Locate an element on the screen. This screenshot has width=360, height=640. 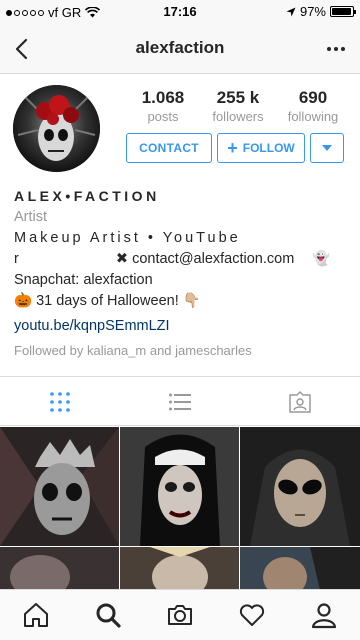
search-icon is located at coordinates (108, 615).